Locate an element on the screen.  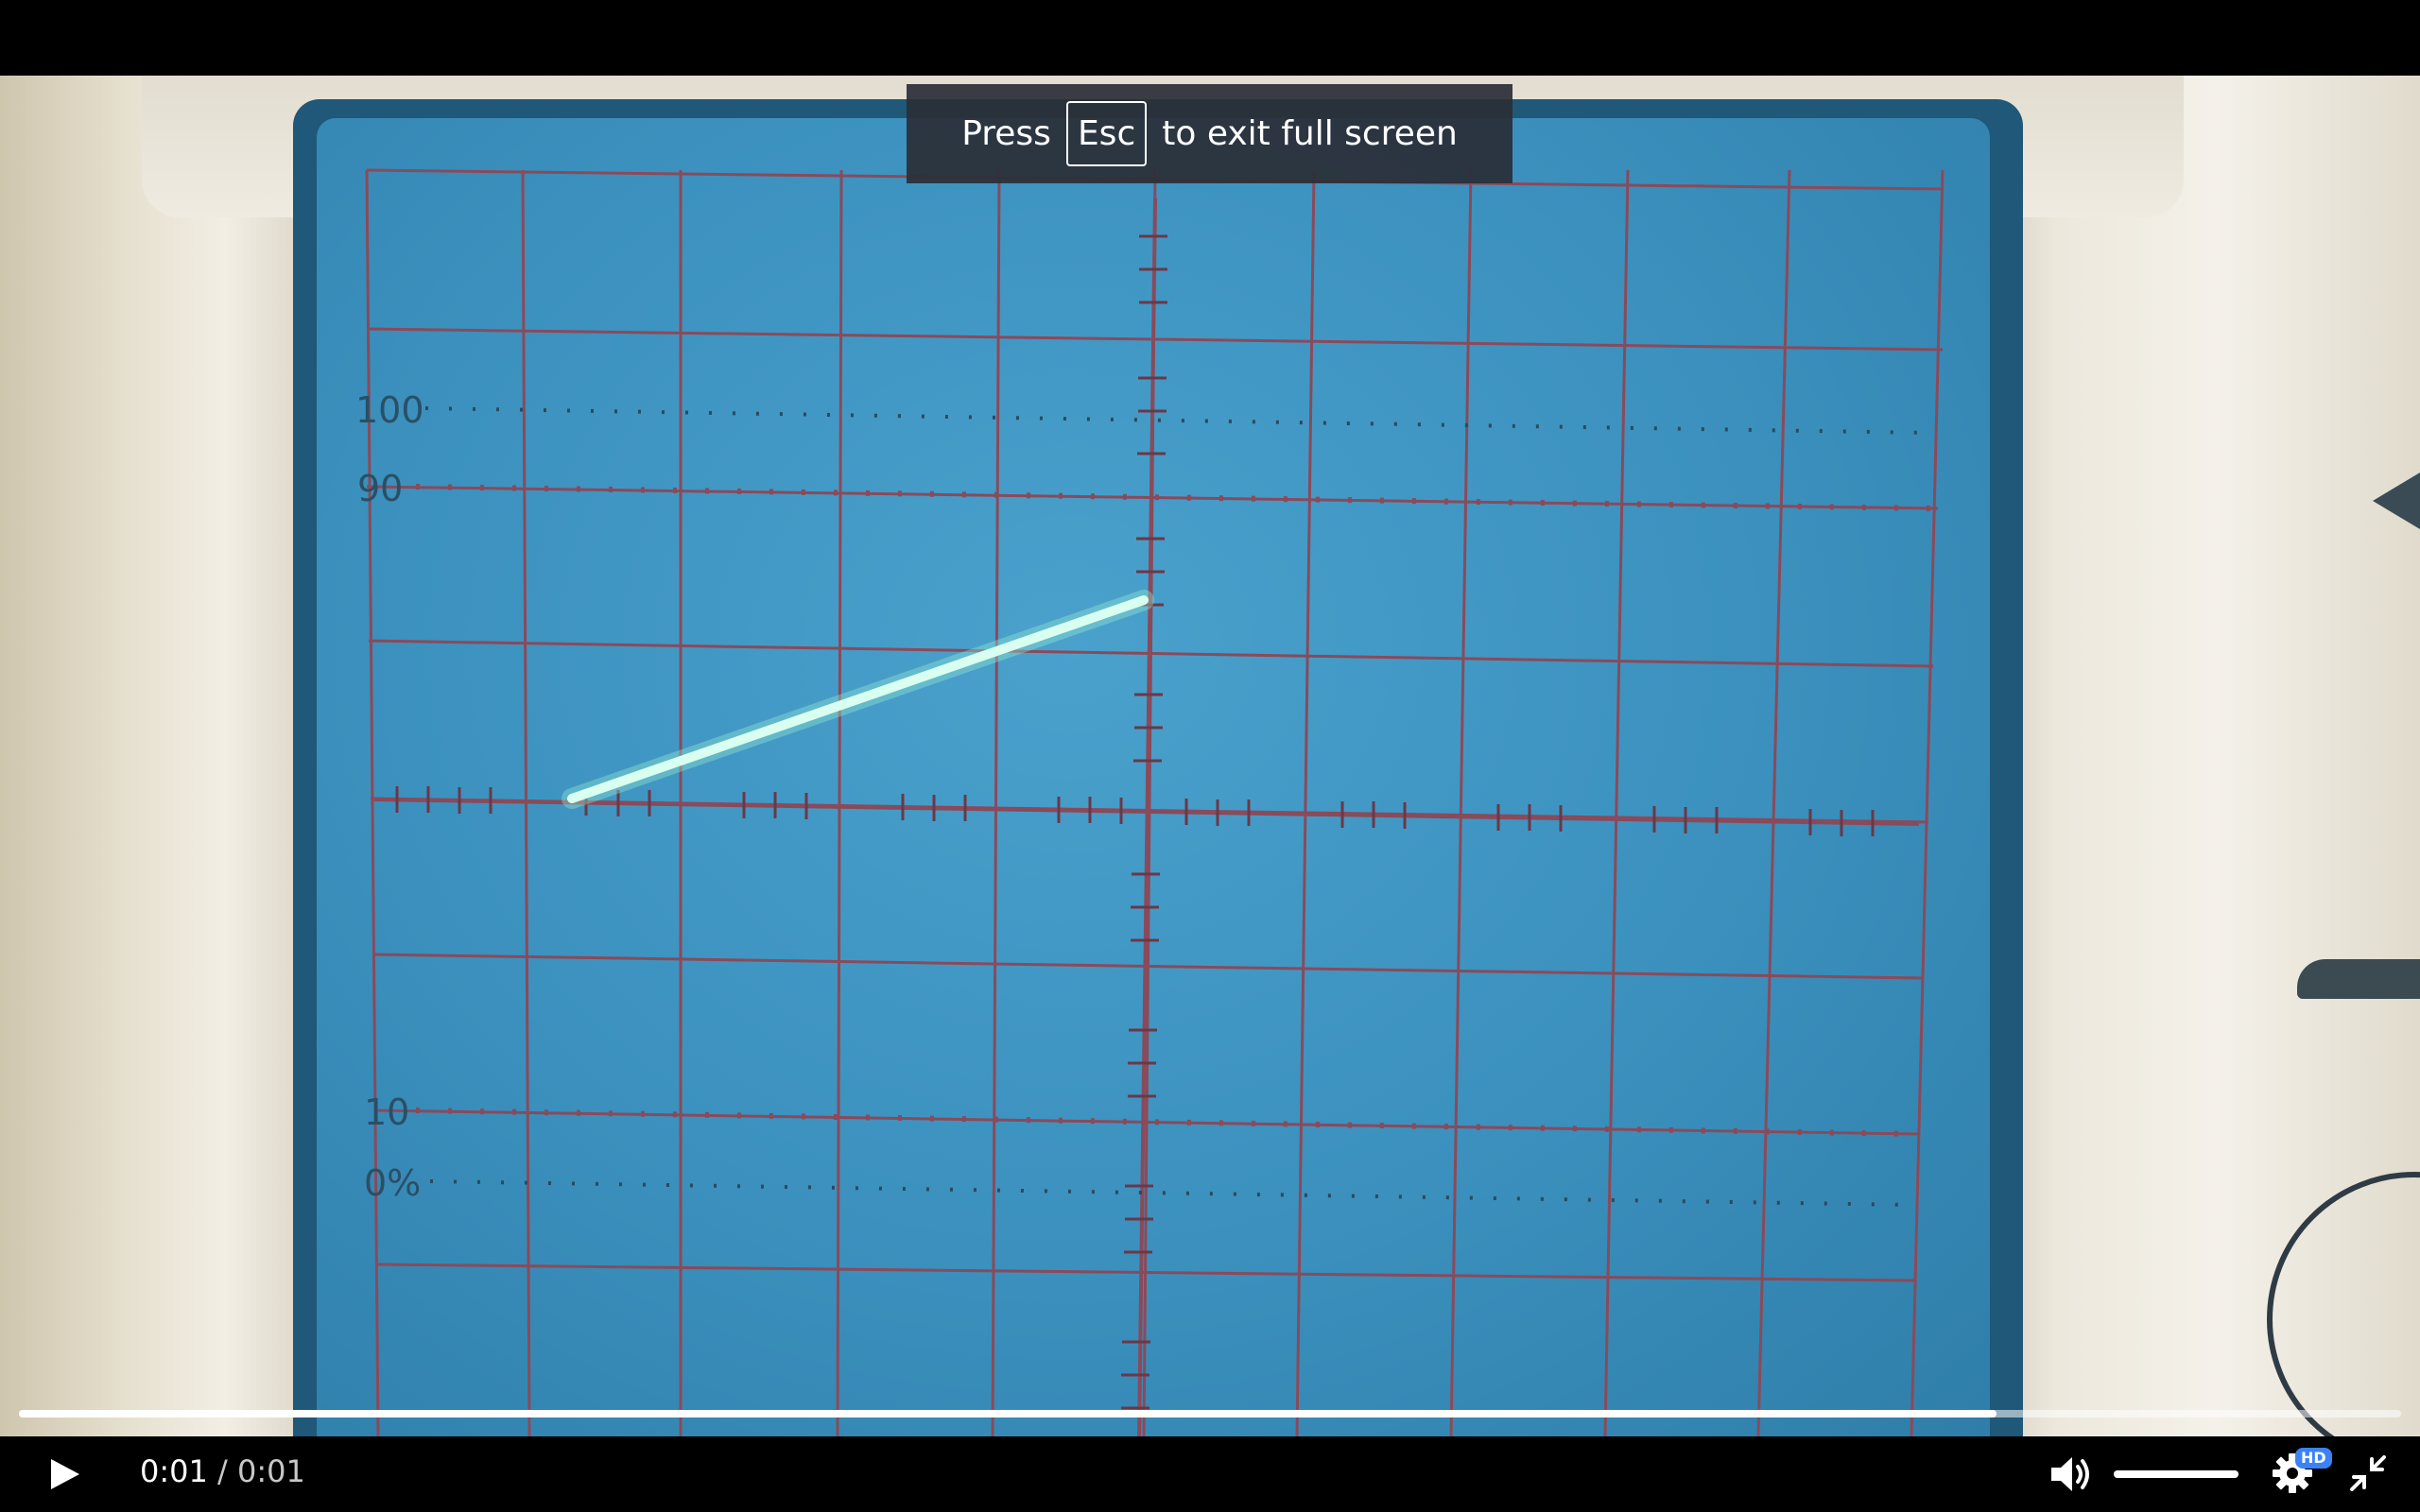
duration: 0:01 is located at coordinates (270, 1471).